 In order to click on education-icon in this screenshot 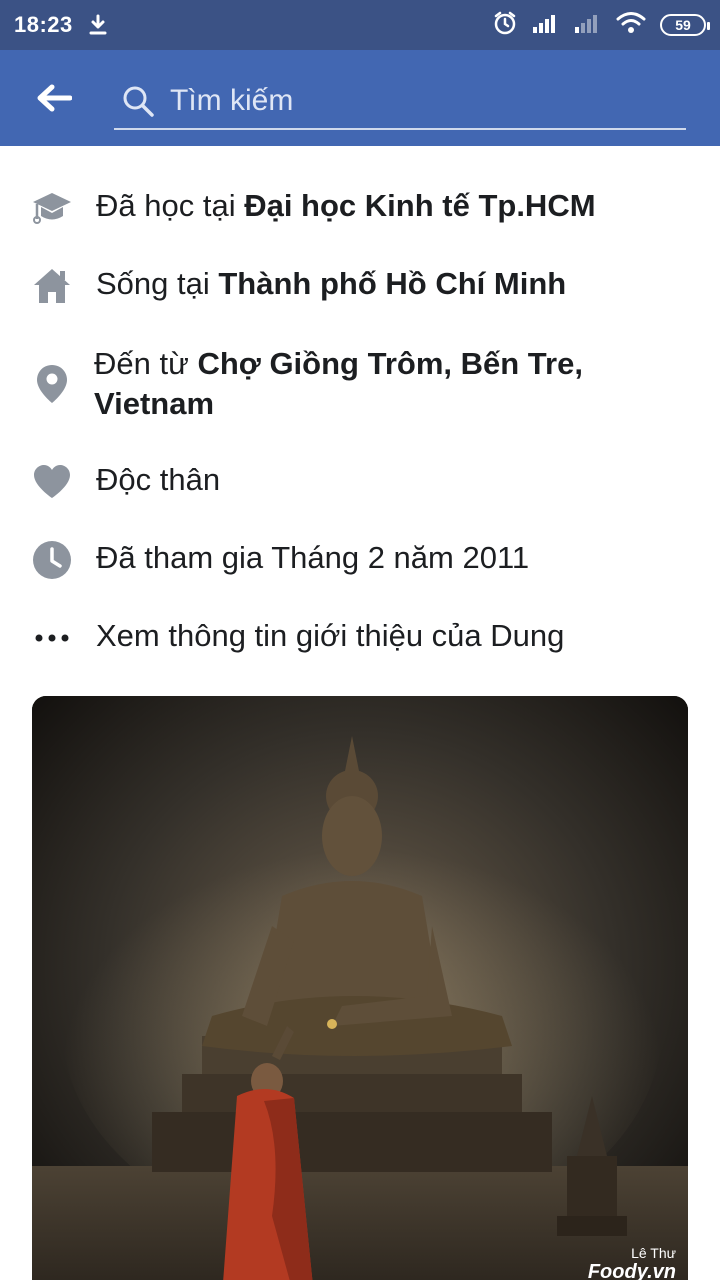, I will do `click(52, 208)`.